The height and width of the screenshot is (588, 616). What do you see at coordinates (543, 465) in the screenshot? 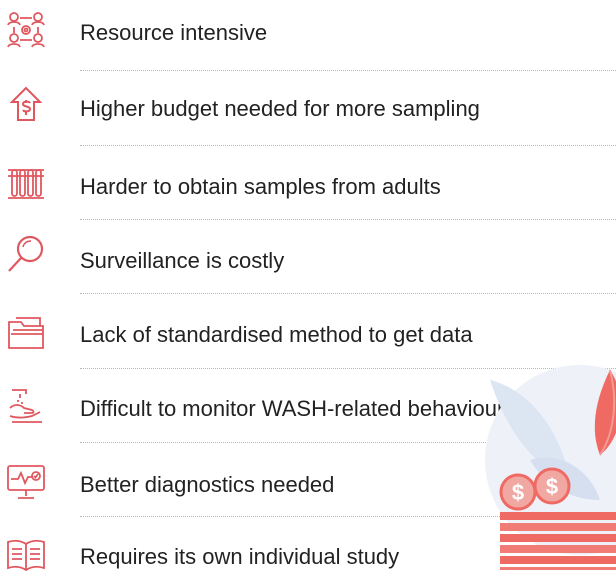
I see `money-plant-illustration: $ $` at bounding box center [543, 465].